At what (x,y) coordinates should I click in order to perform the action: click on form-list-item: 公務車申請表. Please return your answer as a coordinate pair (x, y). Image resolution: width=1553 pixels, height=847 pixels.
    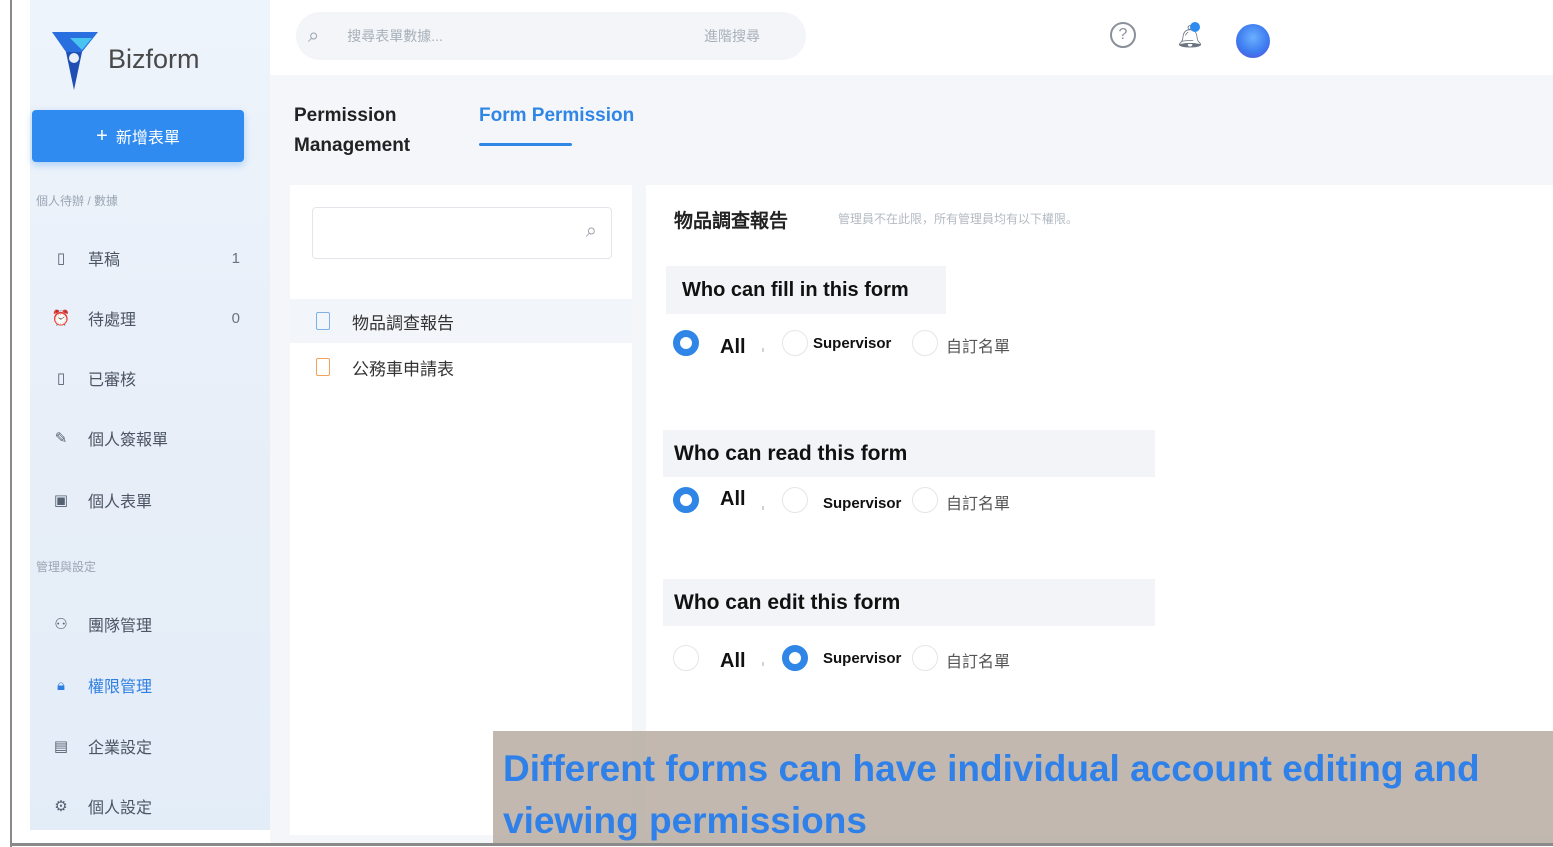
    Looking at the image, I should click on (461, 367).